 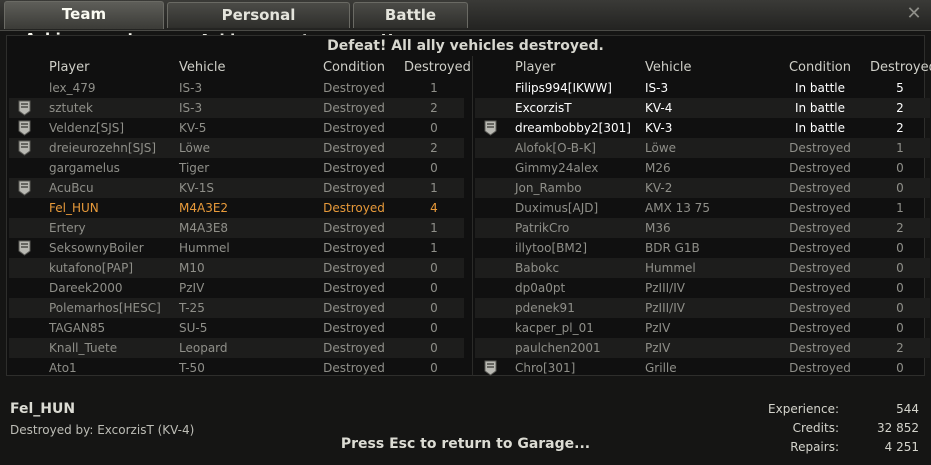 I want to click on tab-team-achievements: Team Achievements, so click(x=84, y=24).